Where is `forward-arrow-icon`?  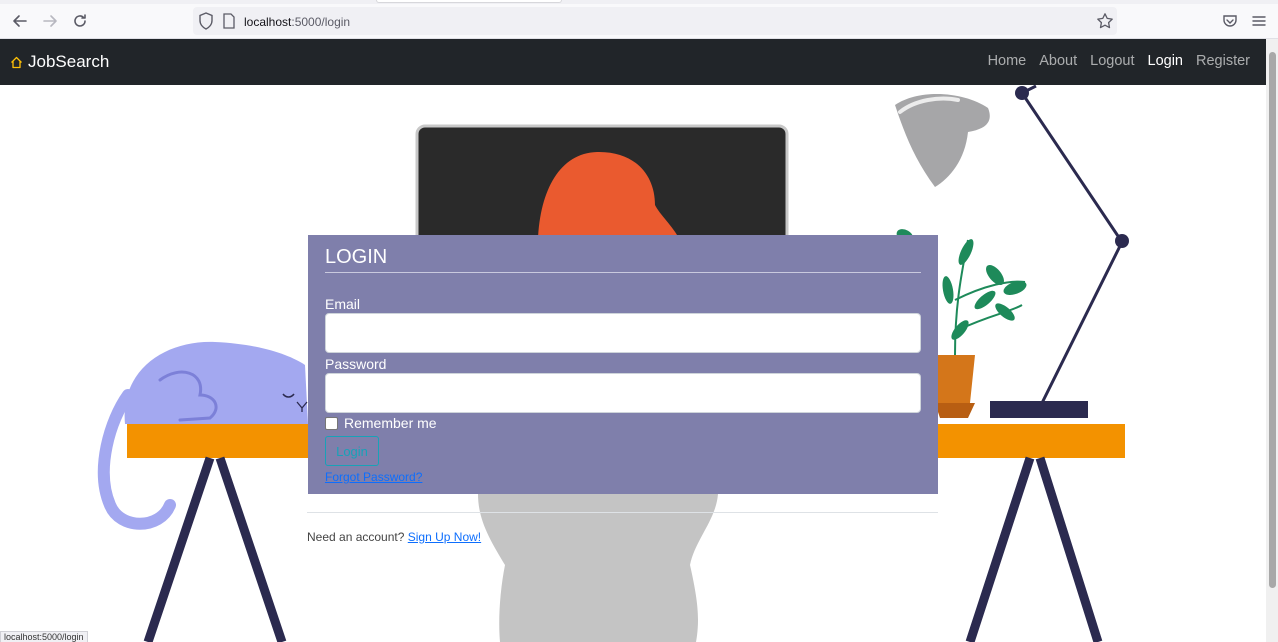 forward-arrow-icon is located at coordinates (50, 21).